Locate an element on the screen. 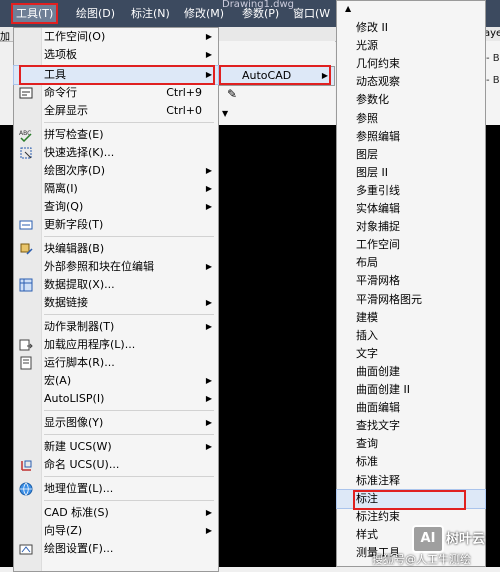  tools-menu-item: 绘图次序(D) ▶ is located at coordinates (116, 171).